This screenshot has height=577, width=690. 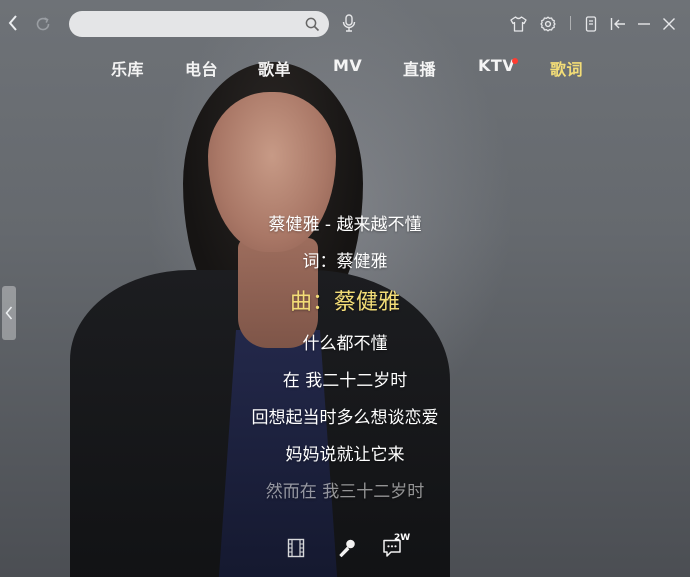 What do you see at coordinates (515, 61) in the screenshot?
I see `ktv-notification-dot` at bounding box center [515, 61].